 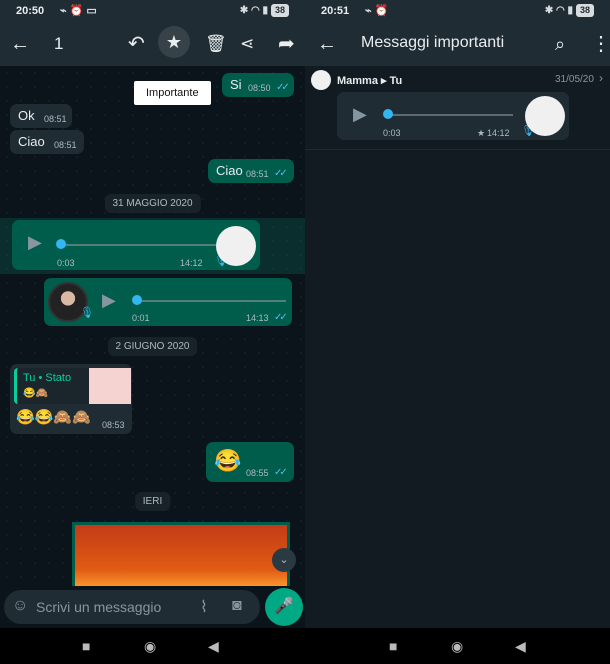 I want to click on share-icon: ⋖, so click(x=247, y=44).